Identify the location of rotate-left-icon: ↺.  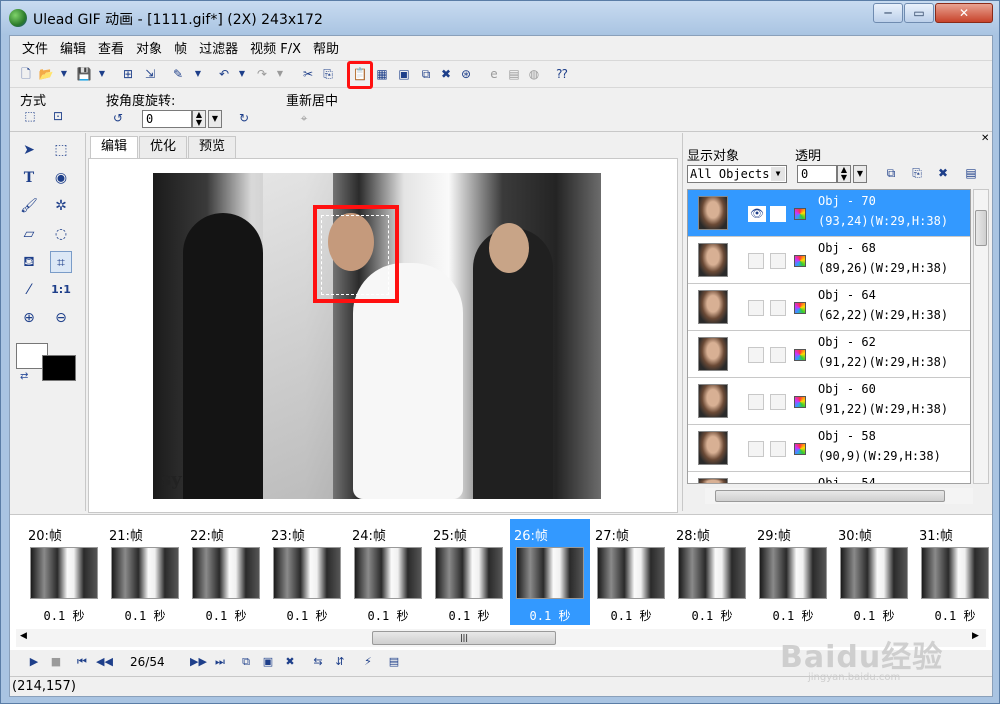
(118, 118).